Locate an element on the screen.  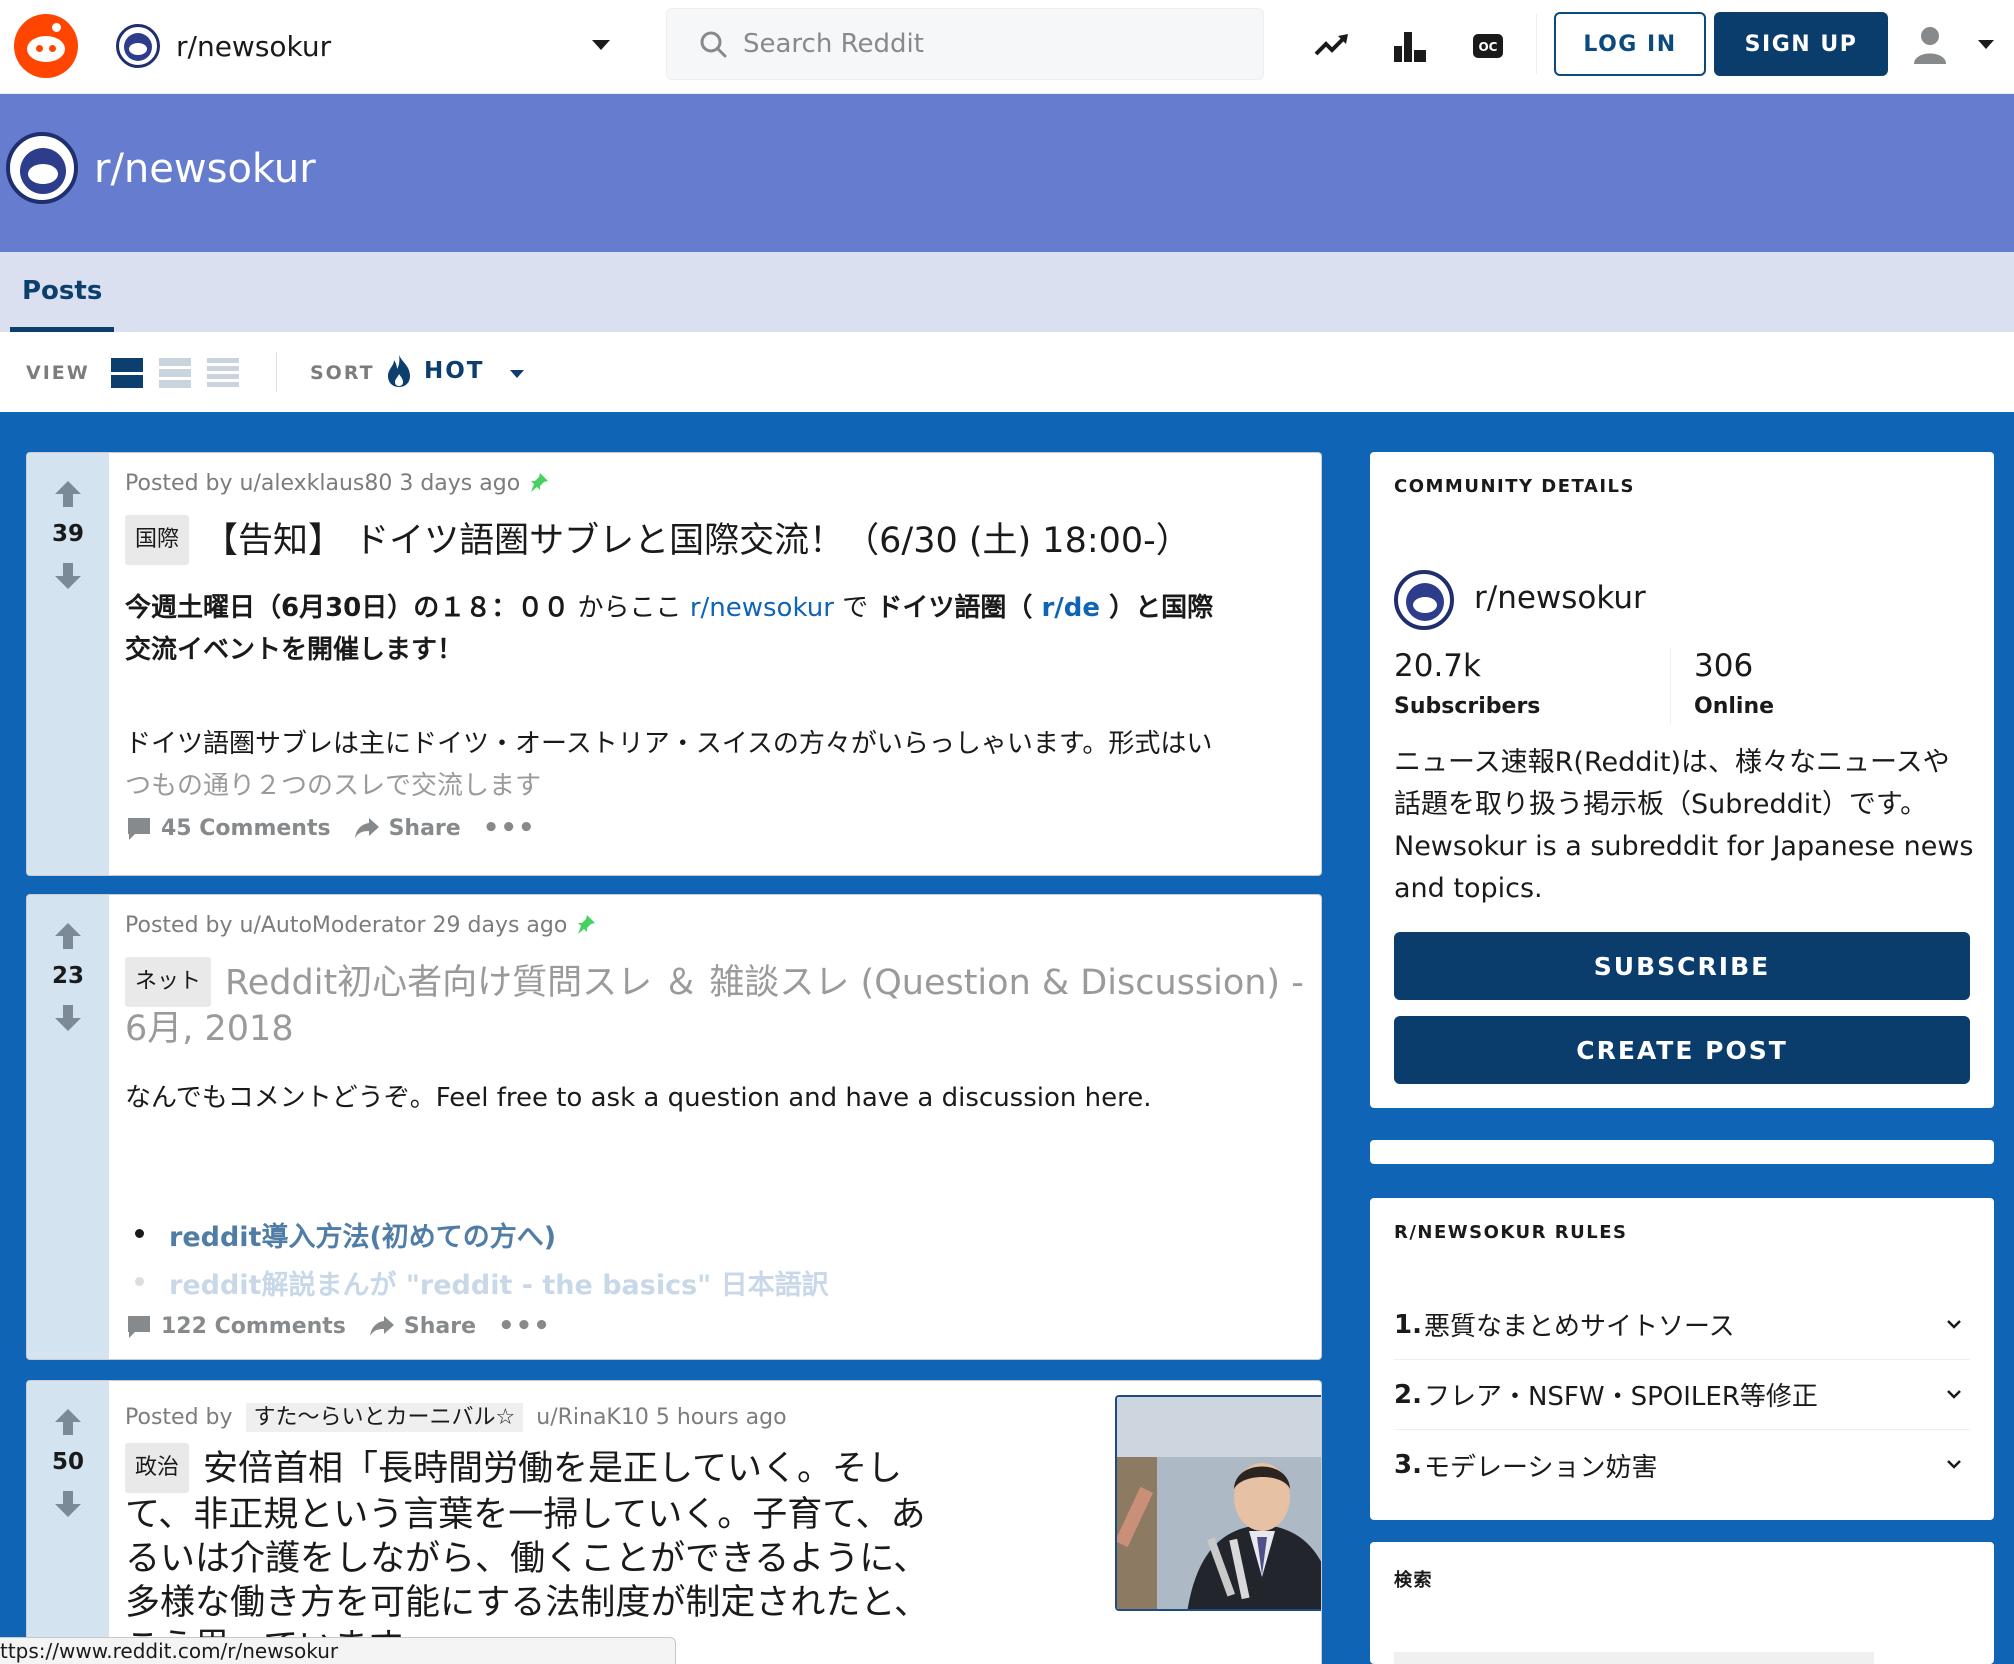
sort-dropdown: HOT is located at coordinates (454, 371).